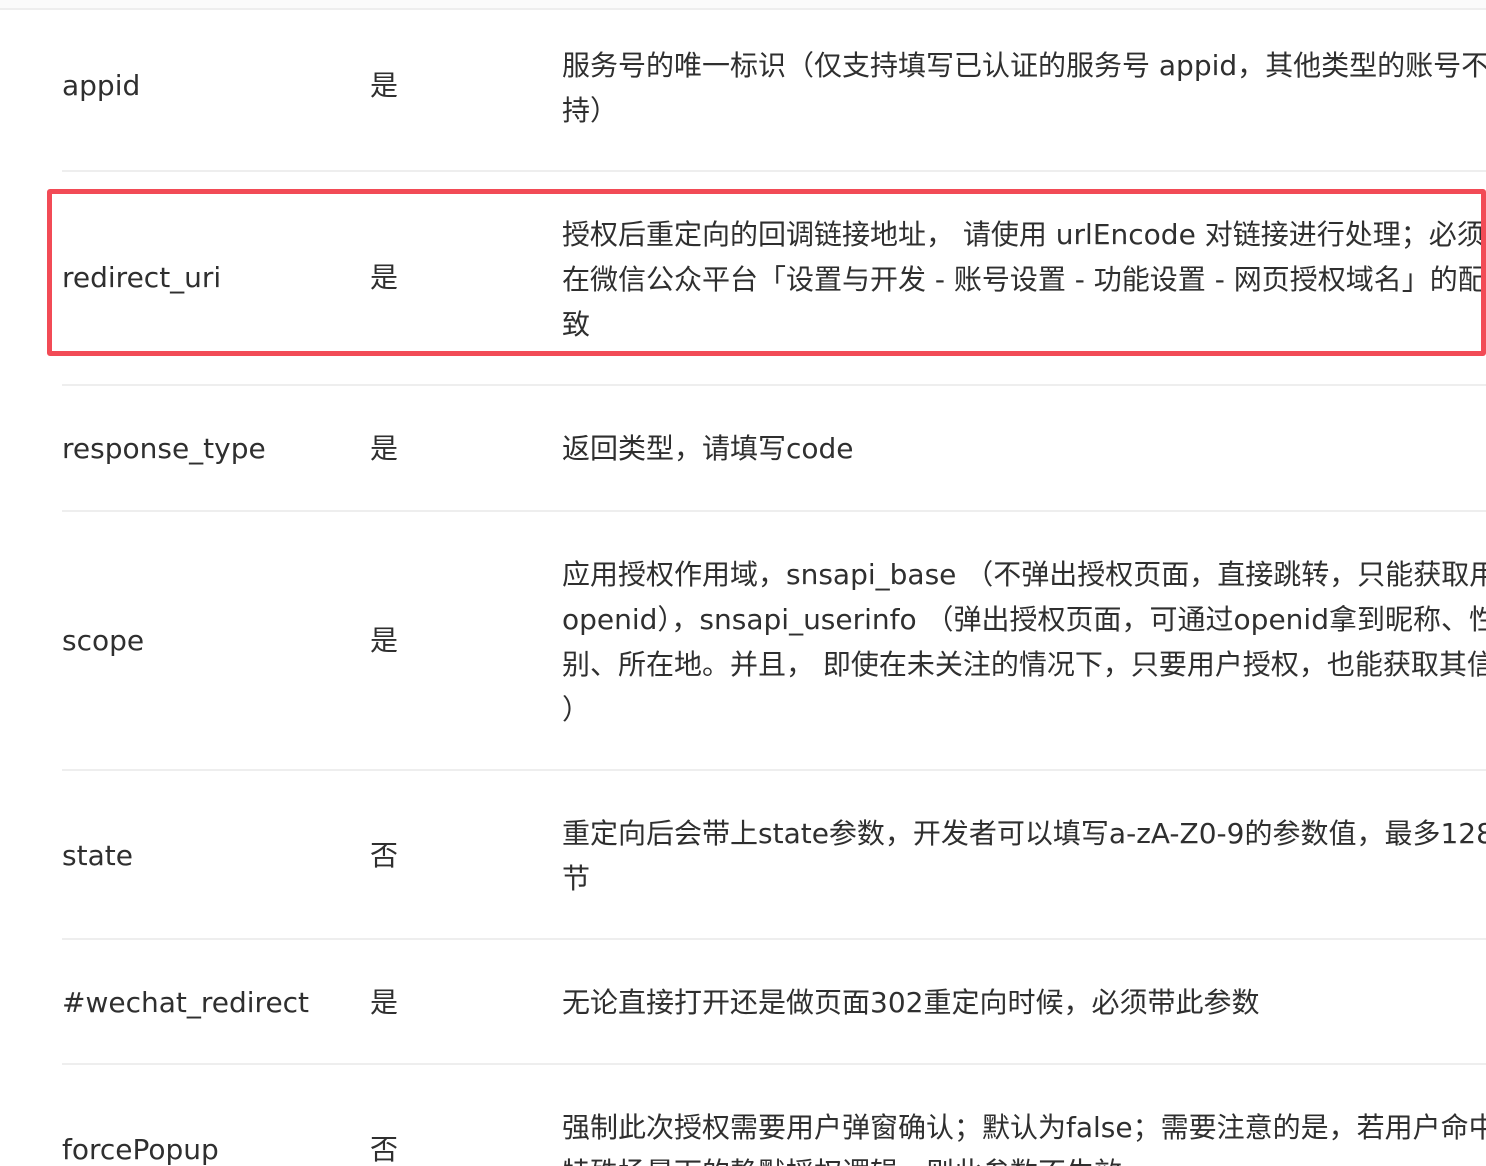 The image size is (1486, 1166). Describe the element at coordinates (103, 640) in the screenshot. I see `param-name: scope` at that location.